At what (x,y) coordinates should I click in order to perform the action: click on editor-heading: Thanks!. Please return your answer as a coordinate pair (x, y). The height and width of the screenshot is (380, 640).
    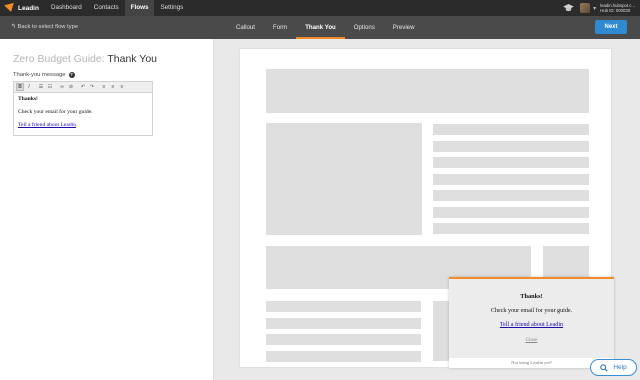
    Looking at the image, I should click on (28, 99).